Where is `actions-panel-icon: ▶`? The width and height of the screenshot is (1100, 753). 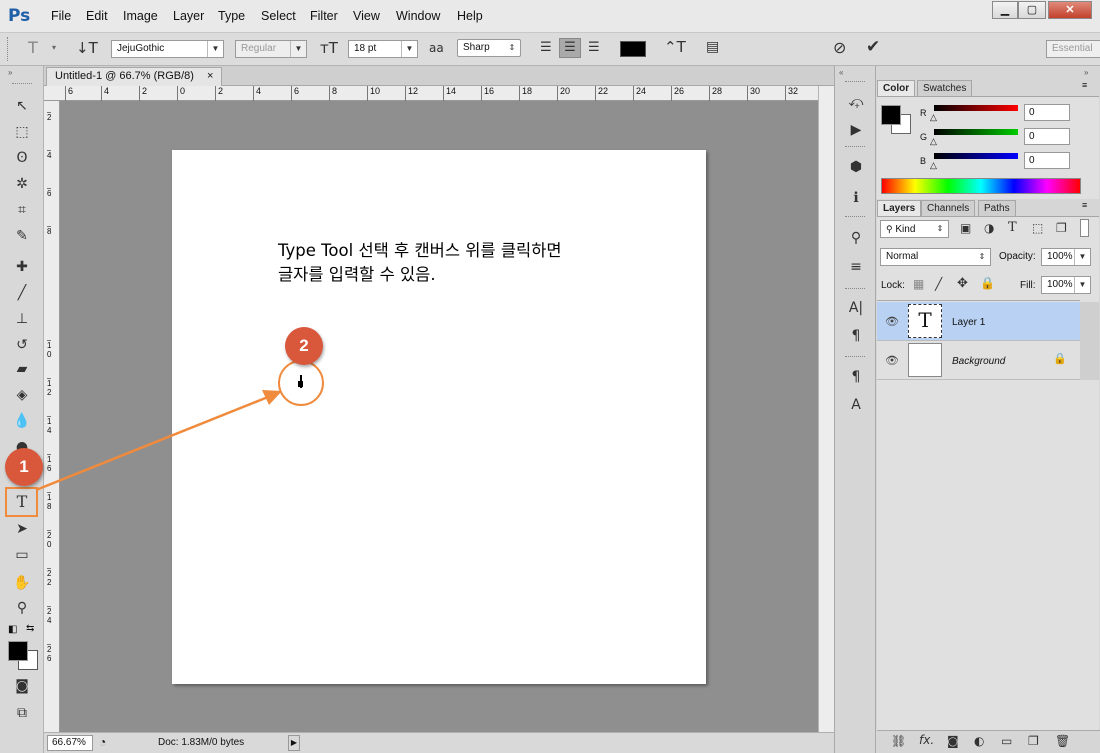 actions-panel-icon: ▶ is located at coordinates (856, 130).